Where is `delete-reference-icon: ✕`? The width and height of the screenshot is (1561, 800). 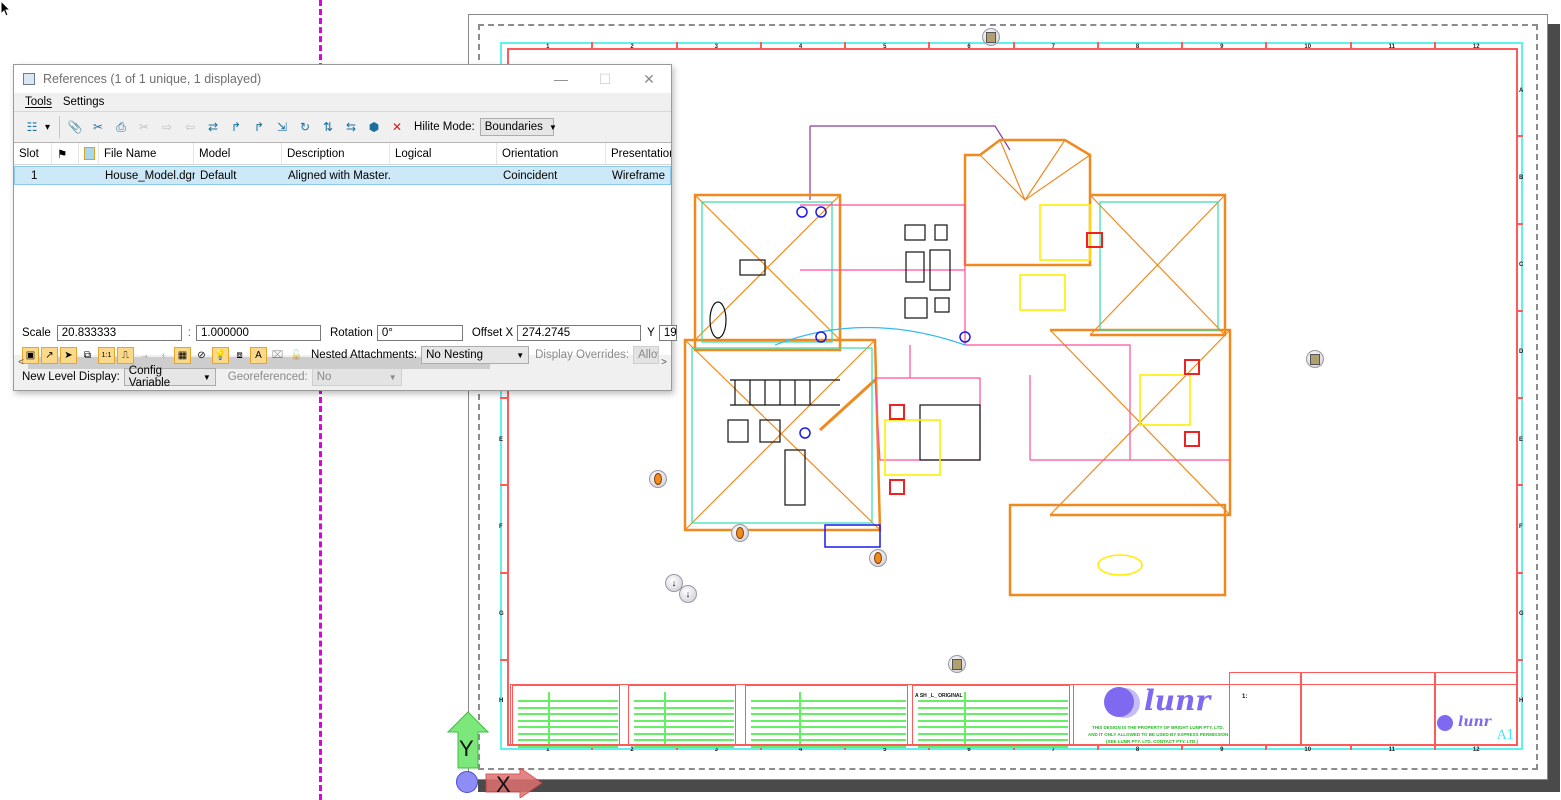 delete-reference-icon: ✕ is located at coordinates (397, 127).